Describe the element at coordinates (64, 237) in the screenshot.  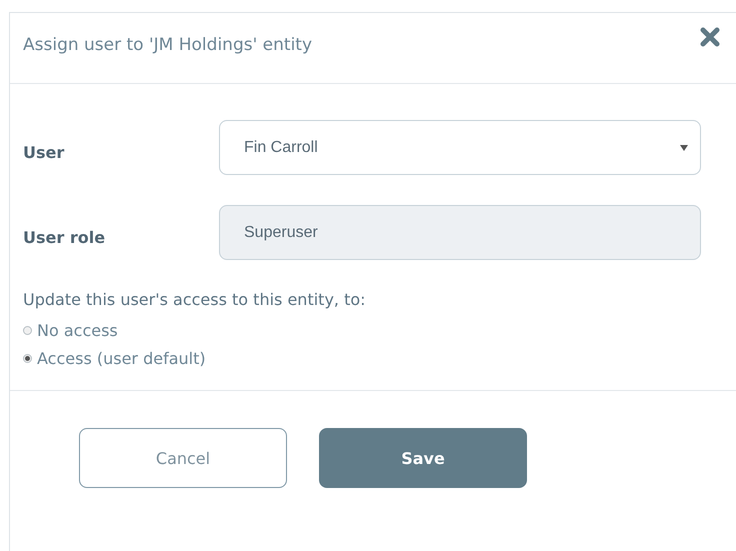
I see `field-label: User role` at that location.